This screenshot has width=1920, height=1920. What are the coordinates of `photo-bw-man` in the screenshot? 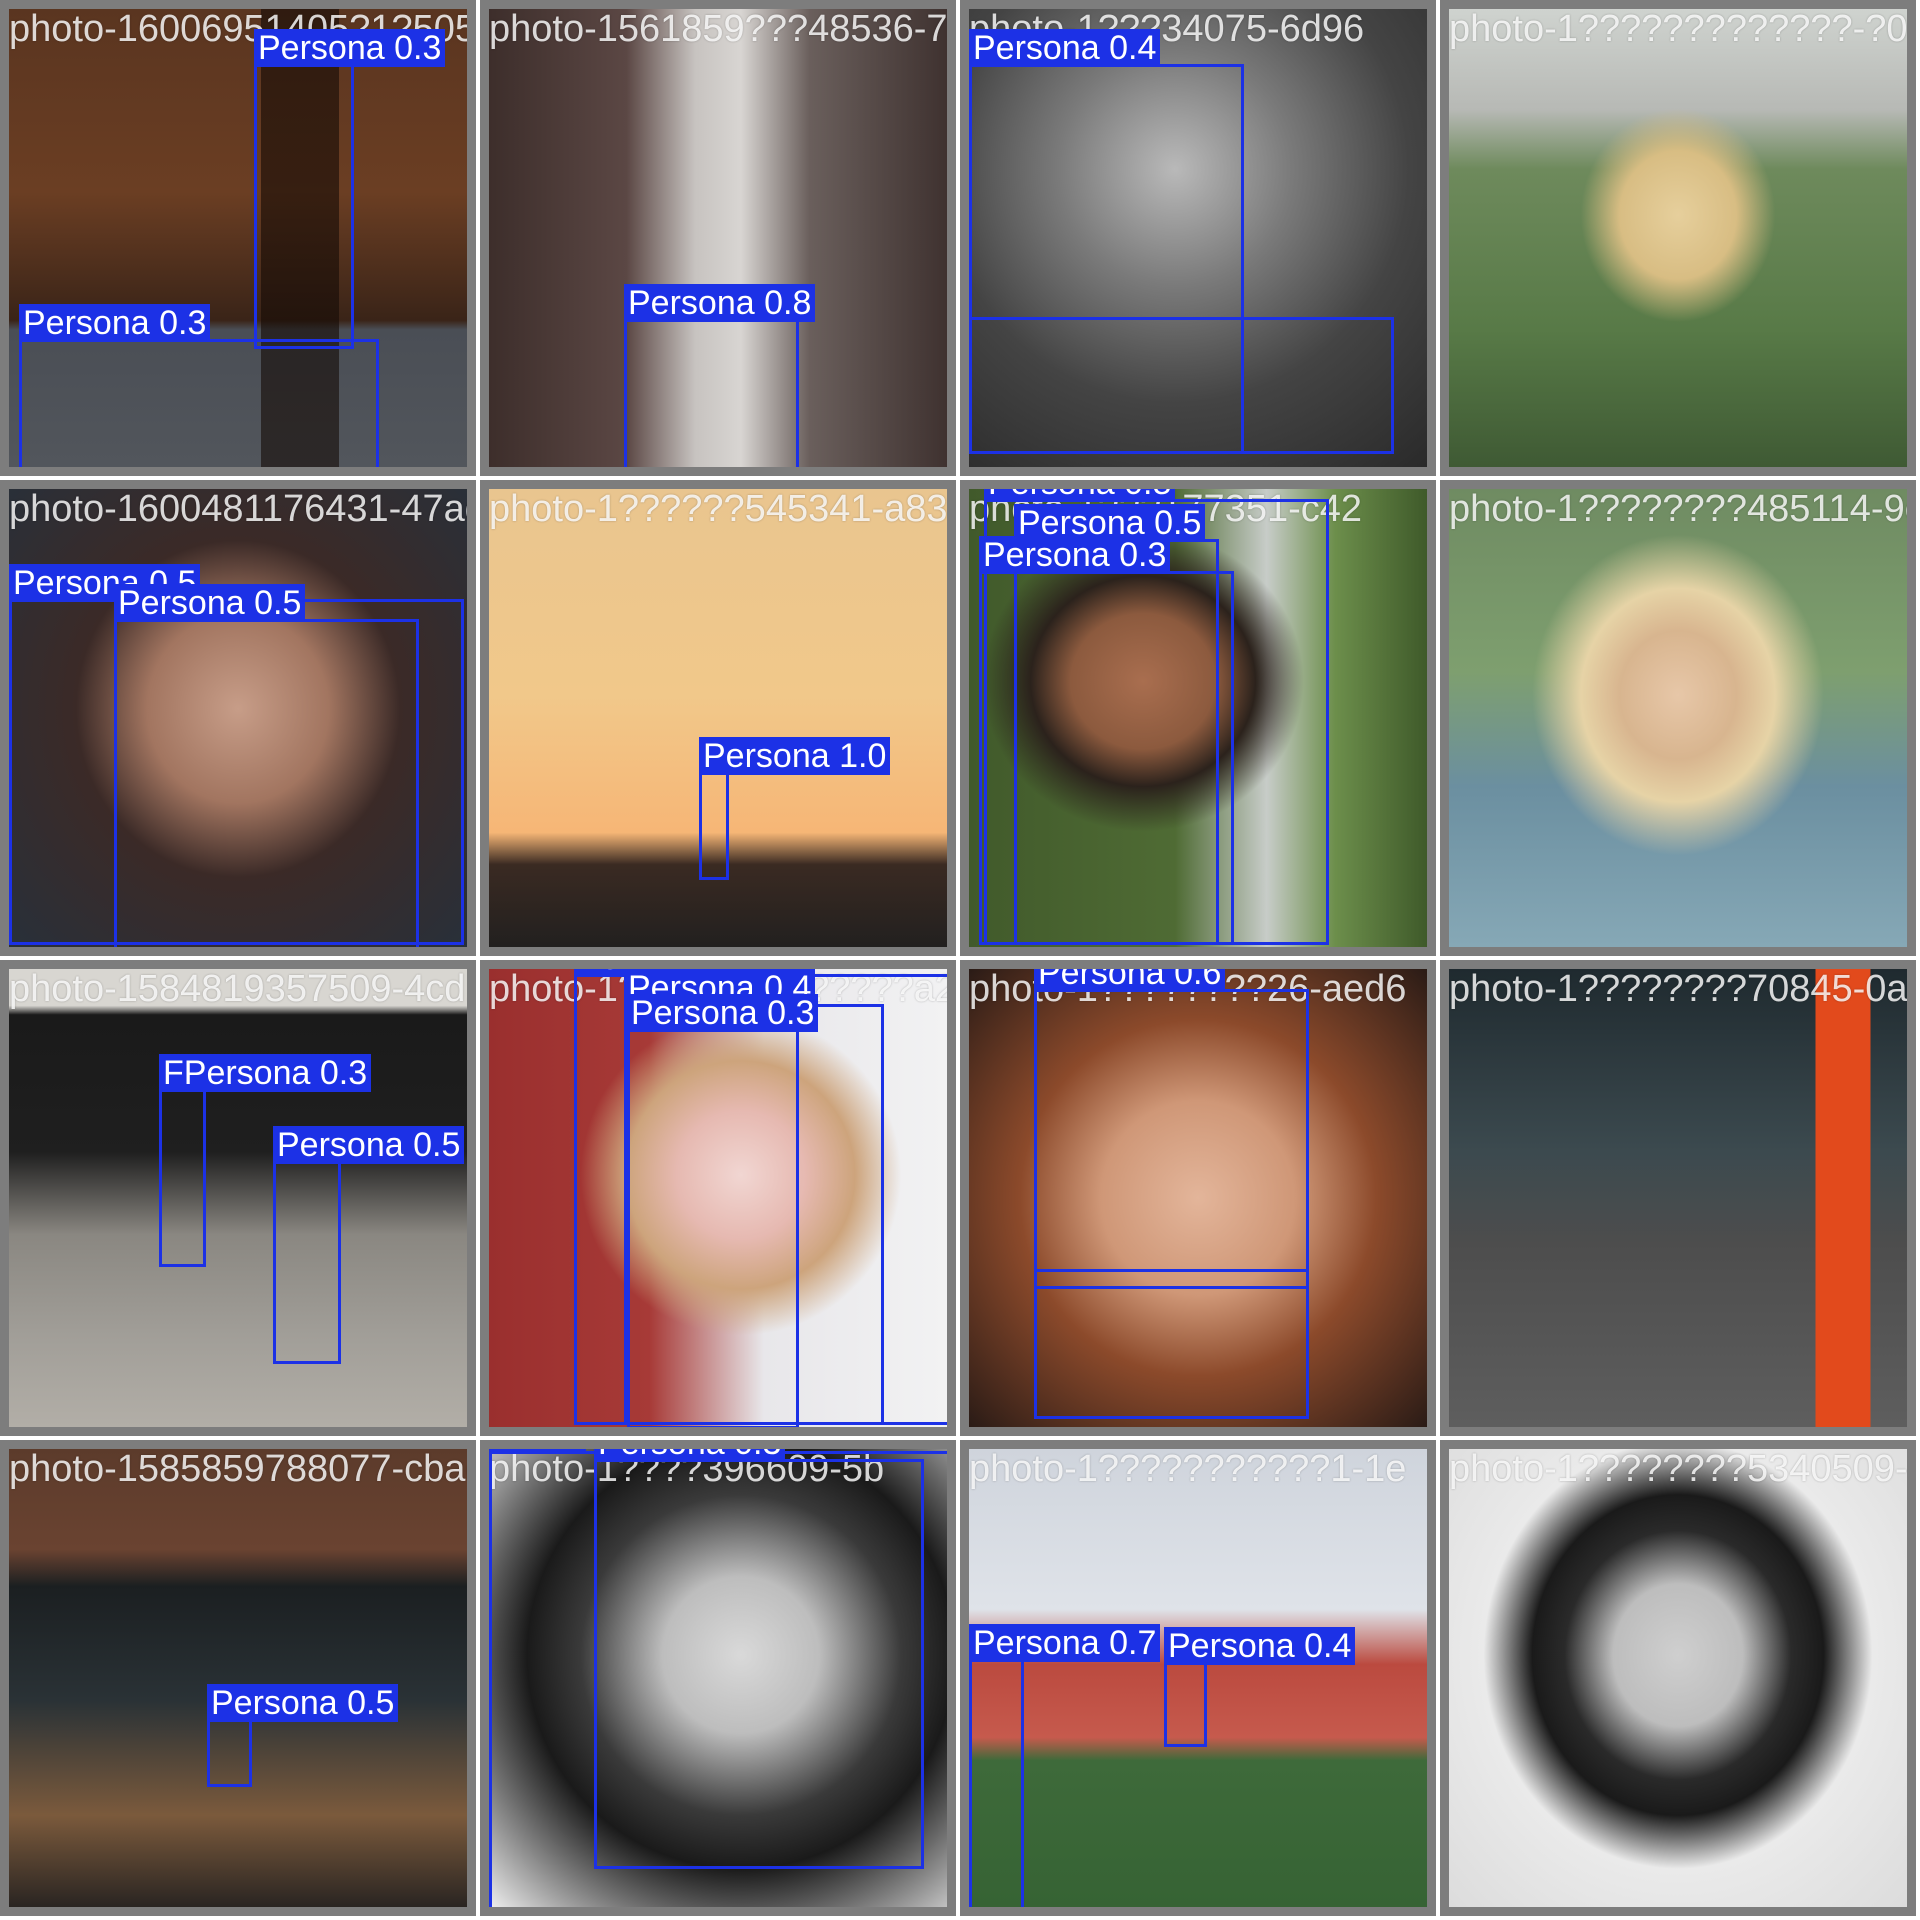 It's located at (1678, 1678).